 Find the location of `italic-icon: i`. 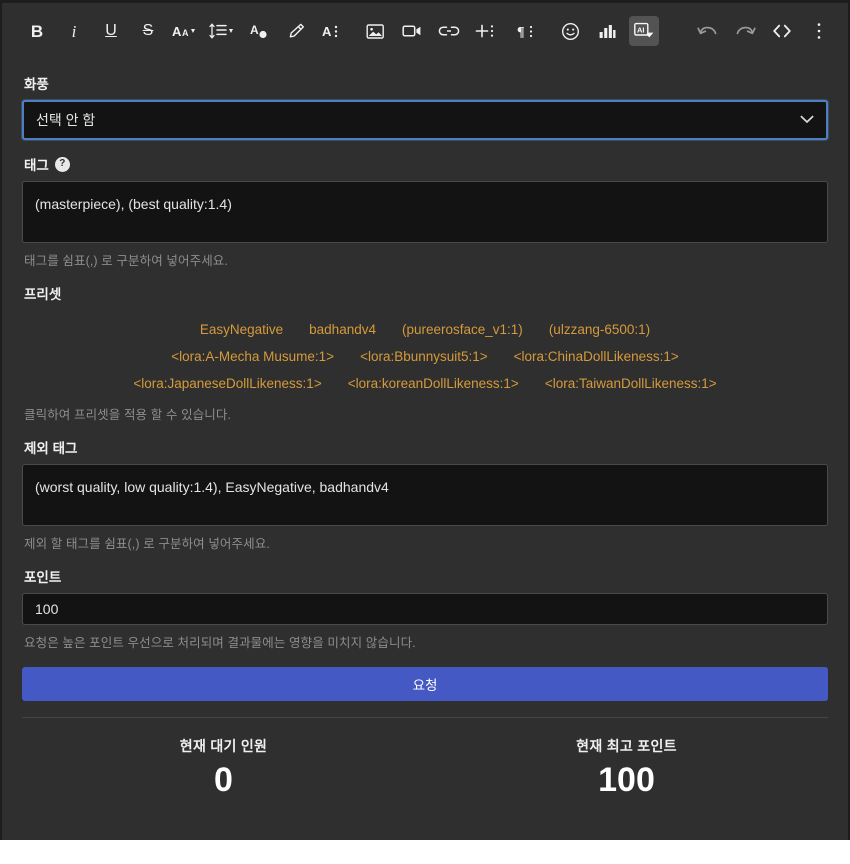

italic-icon: i is located at coordinates (74, 31).